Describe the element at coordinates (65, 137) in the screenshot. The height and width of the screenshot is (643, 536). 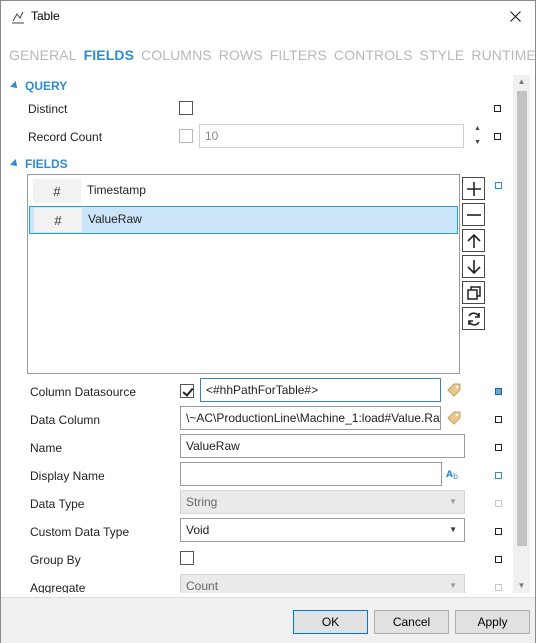
I see `record-count-label: Record Count` at that location.